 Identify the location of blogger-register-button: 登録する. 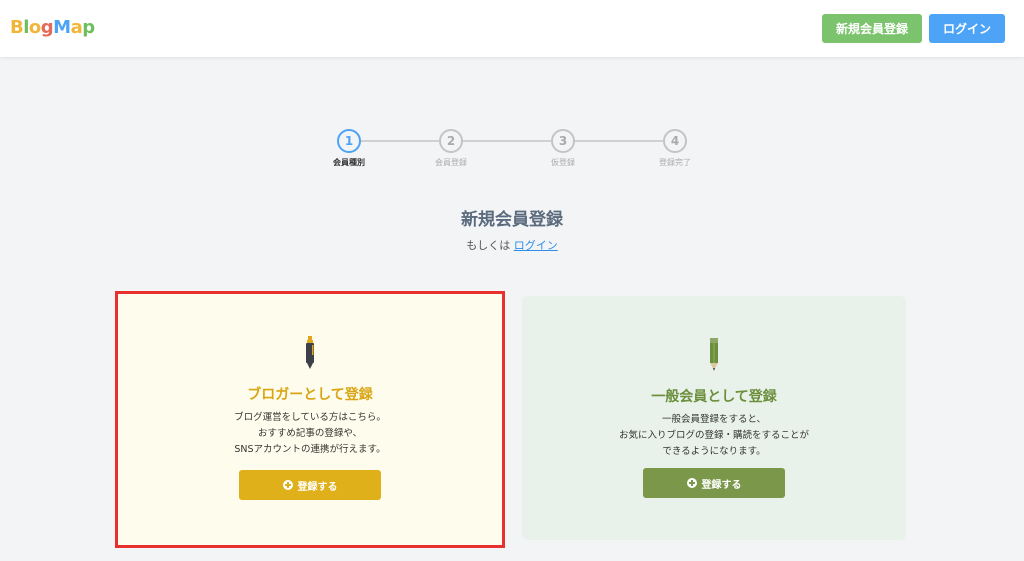
(310, 485).